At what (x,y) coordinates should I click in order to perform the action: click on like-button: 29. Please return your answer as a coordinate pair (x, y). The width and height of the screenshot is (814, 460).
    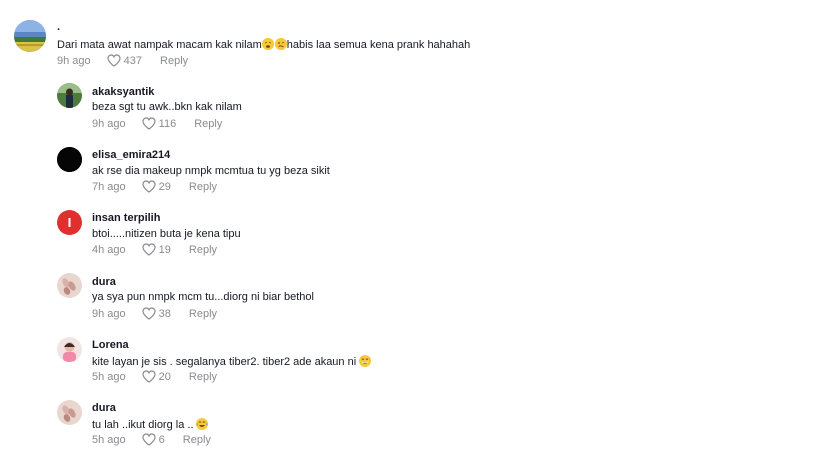
    Looking at the image, I should click on (156, 186).